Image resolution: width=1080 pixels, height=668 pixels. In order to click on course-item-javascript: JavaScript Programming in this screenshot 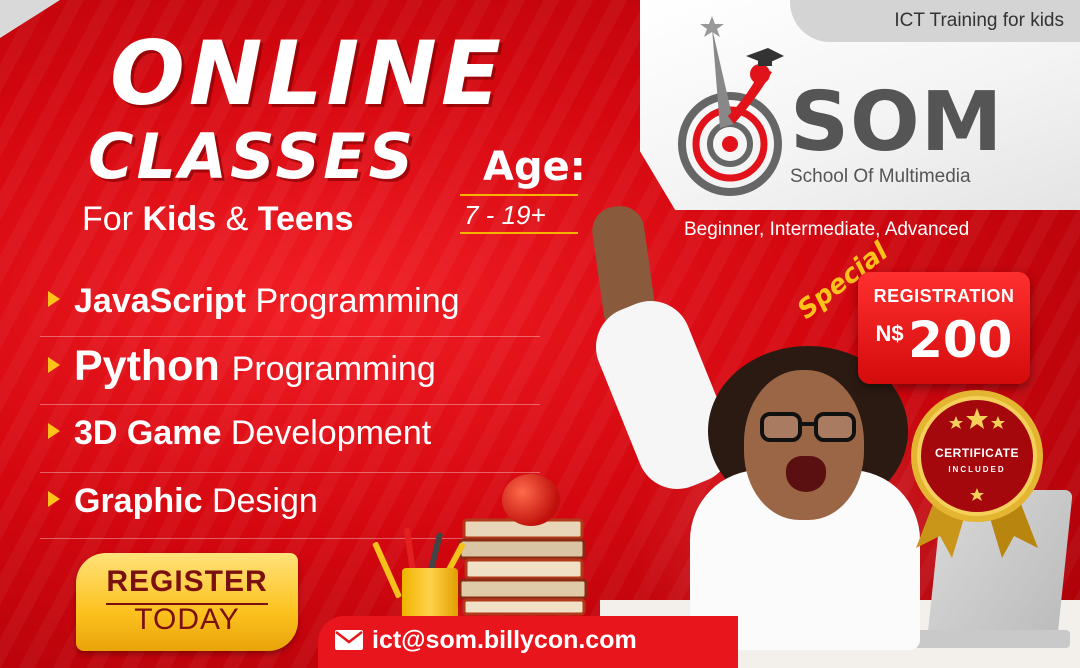, I will do `click(254, 301)`.